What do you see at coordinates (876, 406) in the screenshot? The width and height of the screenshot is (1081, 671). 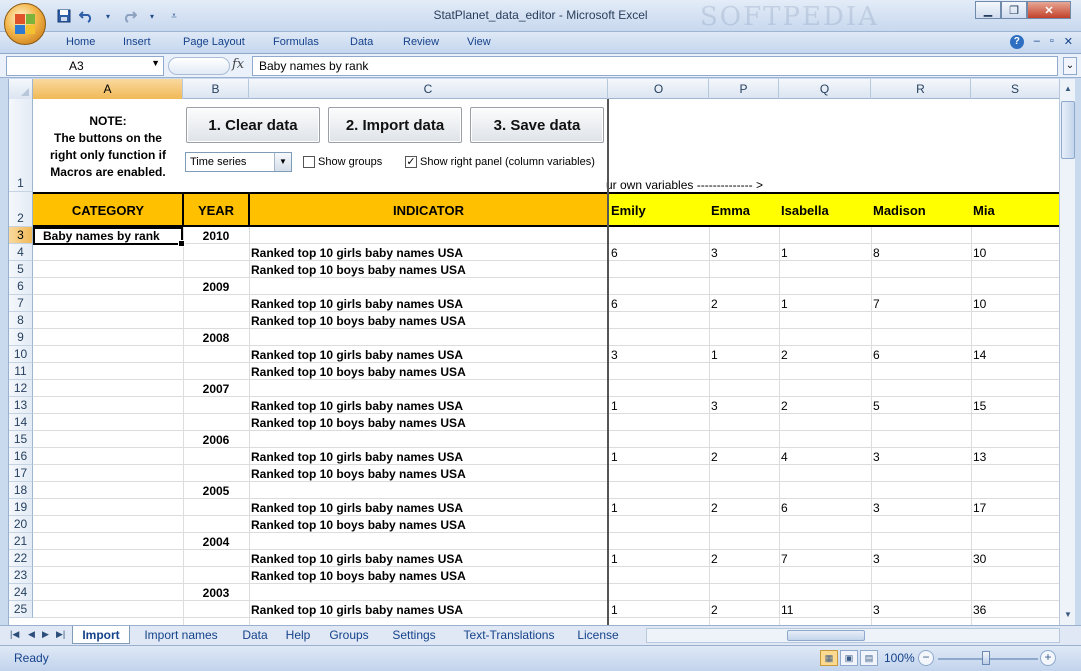 I see `value-cell: 5` at bounding box center [876, 406].